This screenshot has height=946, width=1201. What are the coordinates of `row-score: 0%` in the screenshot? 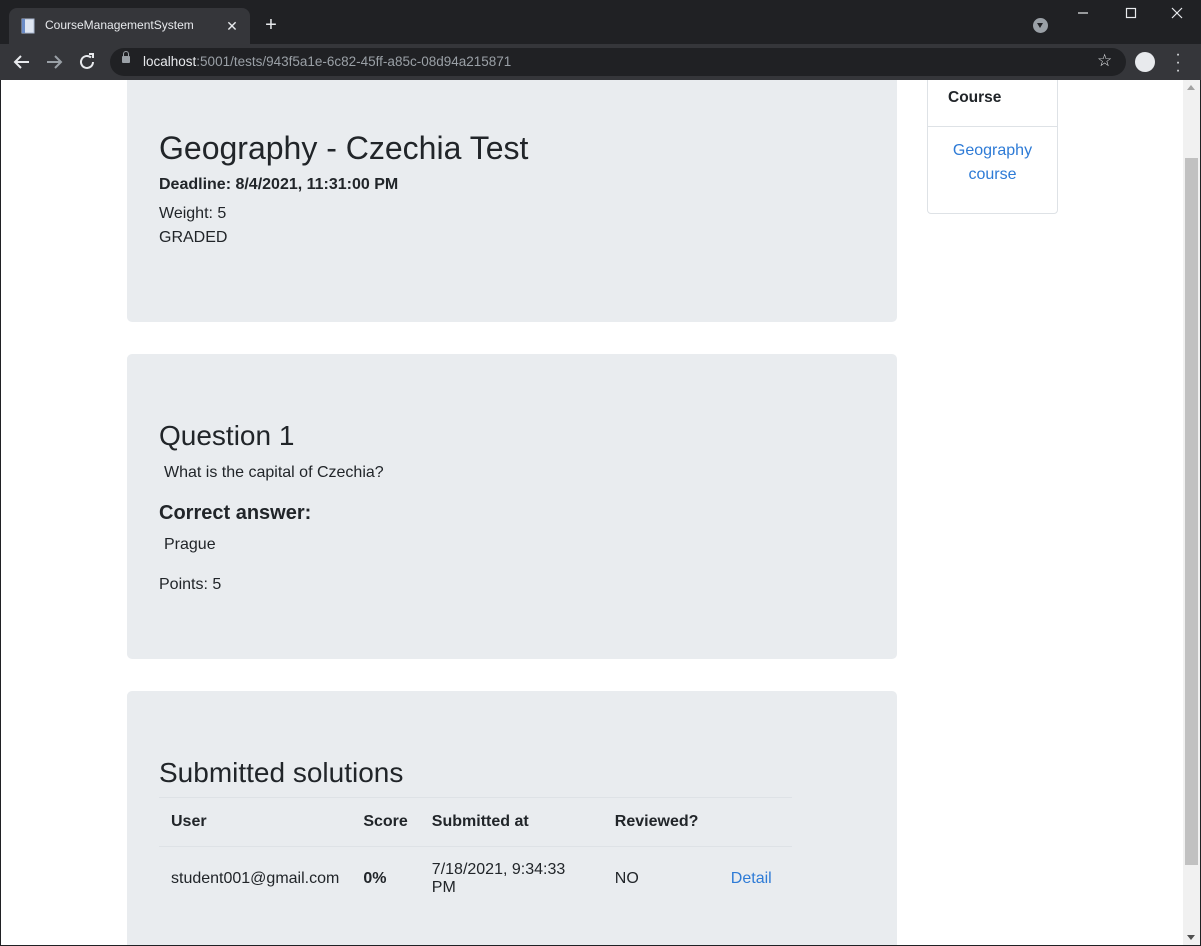 It's located at (375, 878).